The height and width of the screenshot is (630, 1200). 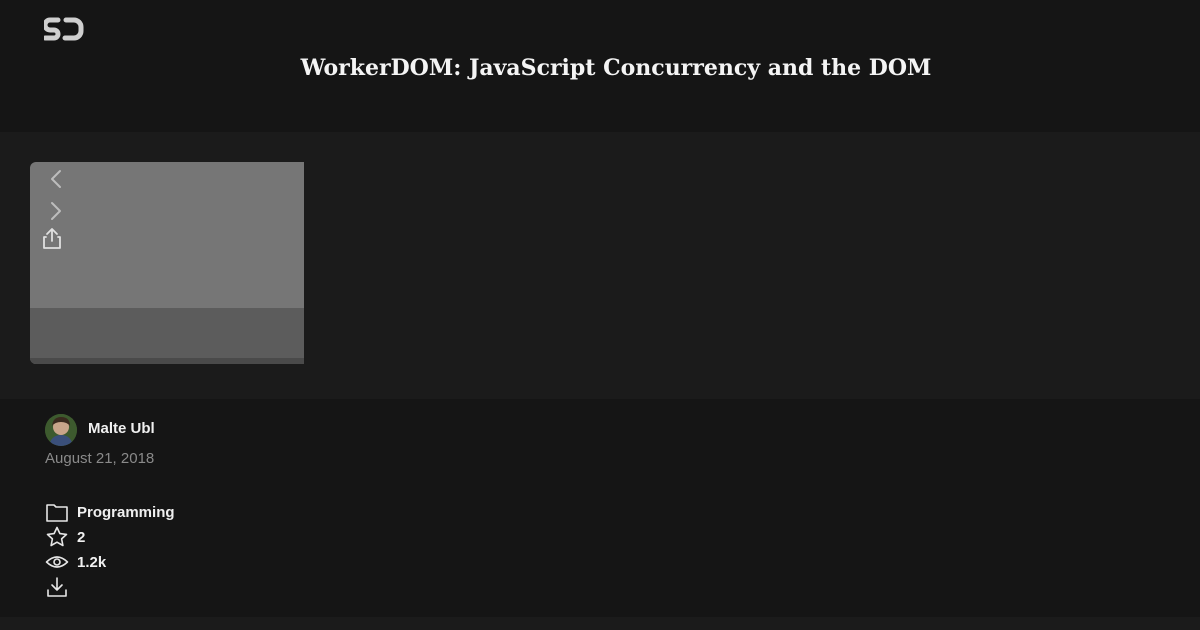 I want to click on avatar-image, so click(x=61, y=430).